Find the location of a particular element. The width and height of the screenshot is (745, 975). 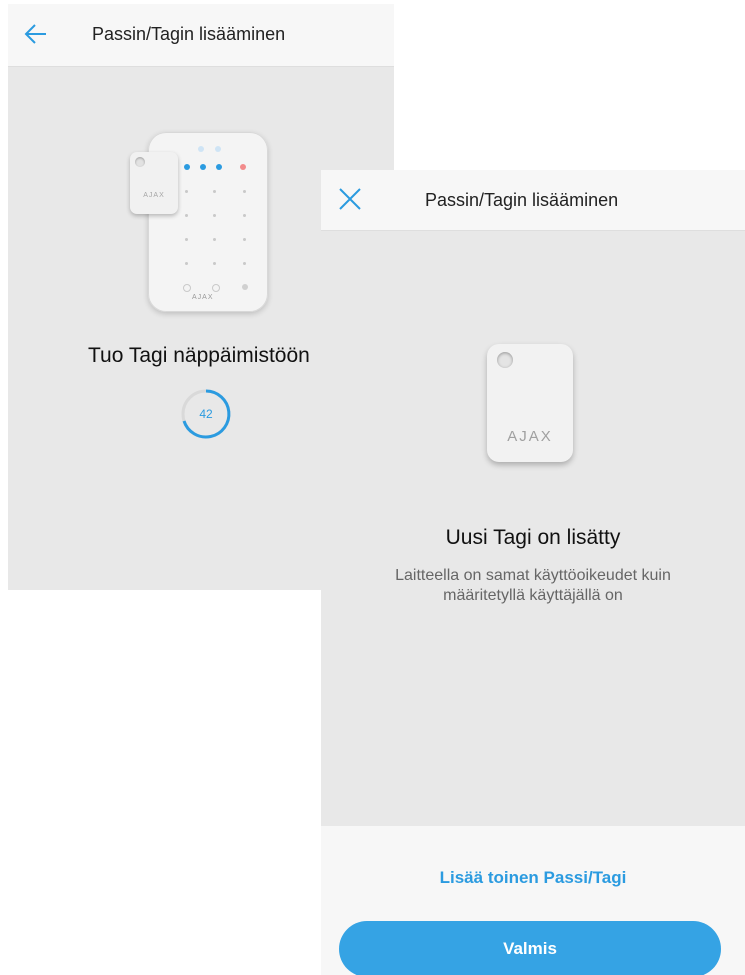

success-title: Uusi Tagi on lisätty is located at coordinates (533, 537).